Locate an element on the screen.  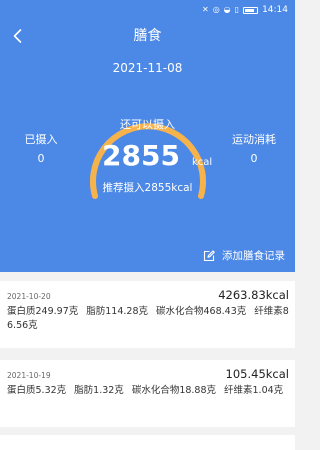
record-total-calories: 4263.83kcal is located at coordinates (253, 295).